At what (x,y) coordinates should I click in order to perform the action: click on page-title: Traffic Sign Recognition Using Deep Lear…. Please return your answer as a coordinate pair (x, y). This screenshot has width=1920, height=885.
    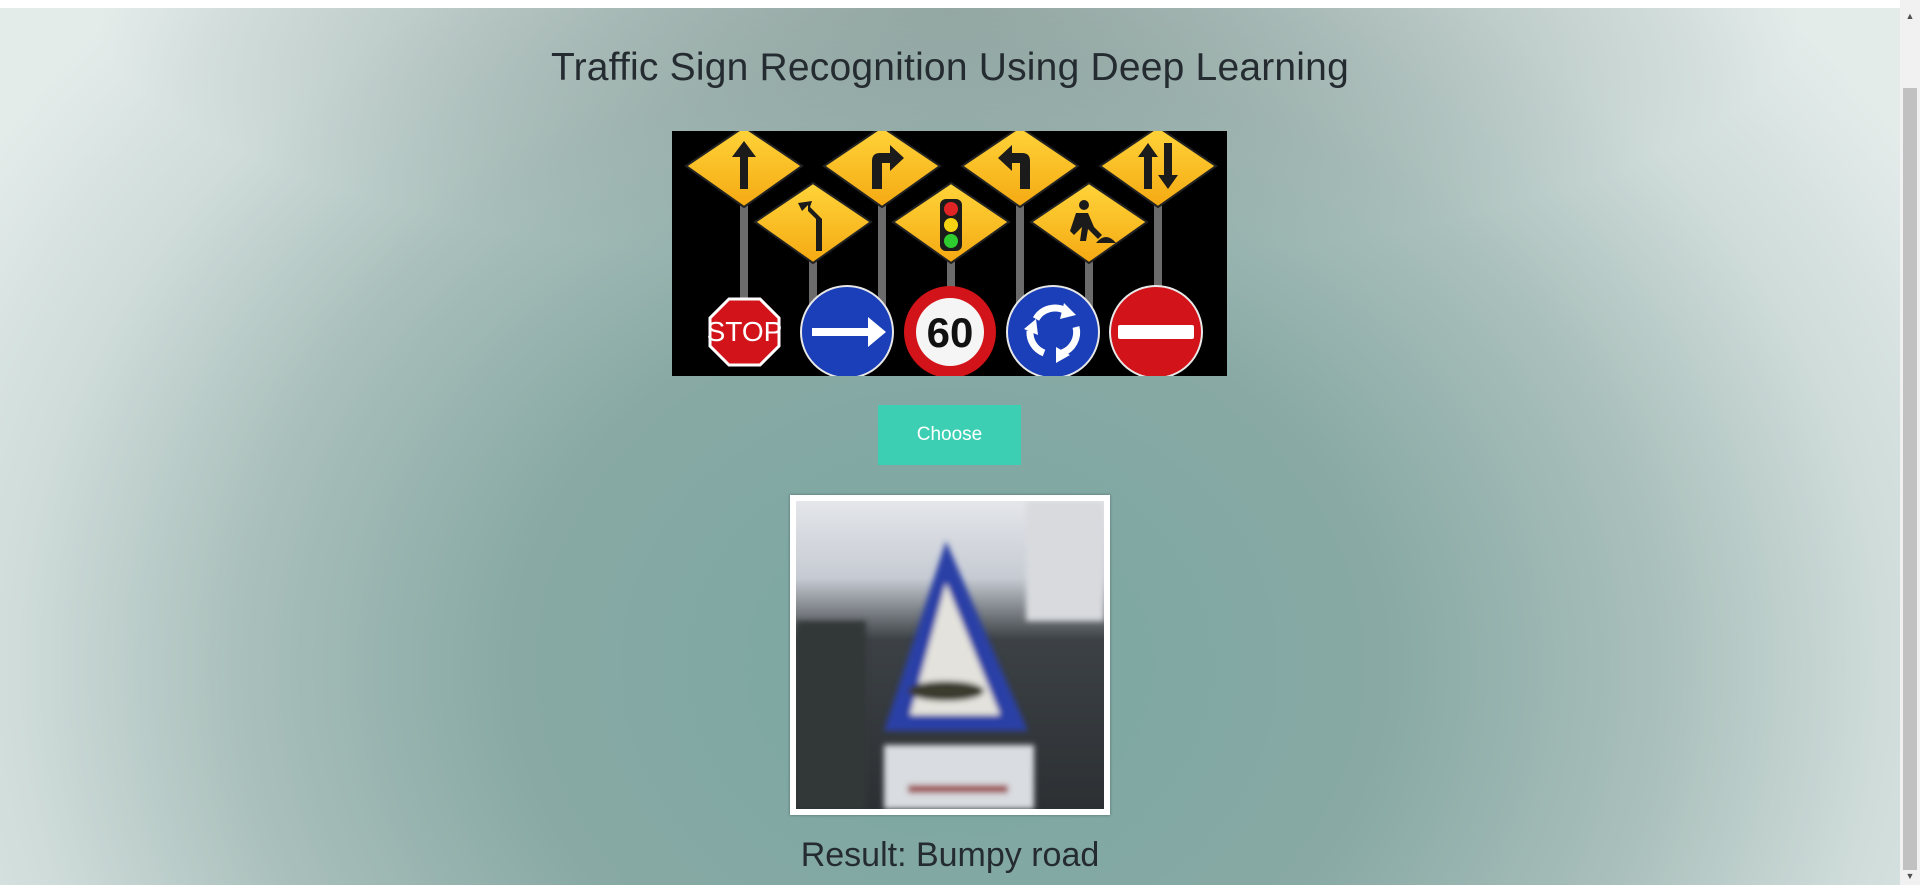
    Looking at the image, I should click on (950, 67).